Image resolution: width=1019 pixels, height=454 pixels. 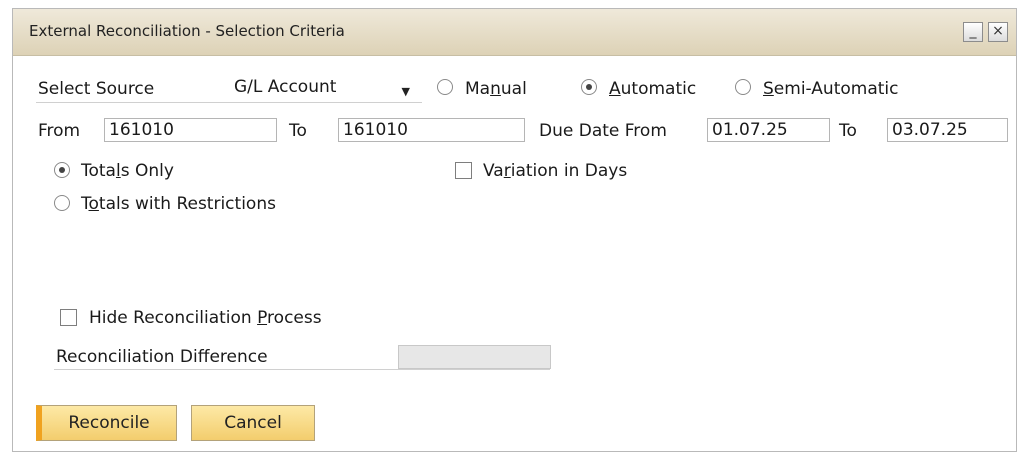 What do you see at coordinates (285, 87) in the screenshot?
I see `source-combo-value: G/L Account` at bounding box center [285, 87].